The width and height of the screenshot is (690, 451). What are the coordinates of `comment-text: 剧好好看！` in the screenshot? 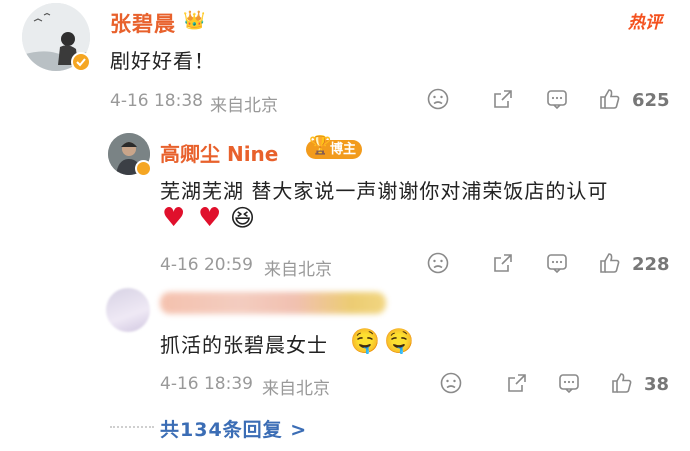 It's located at (162, 61).